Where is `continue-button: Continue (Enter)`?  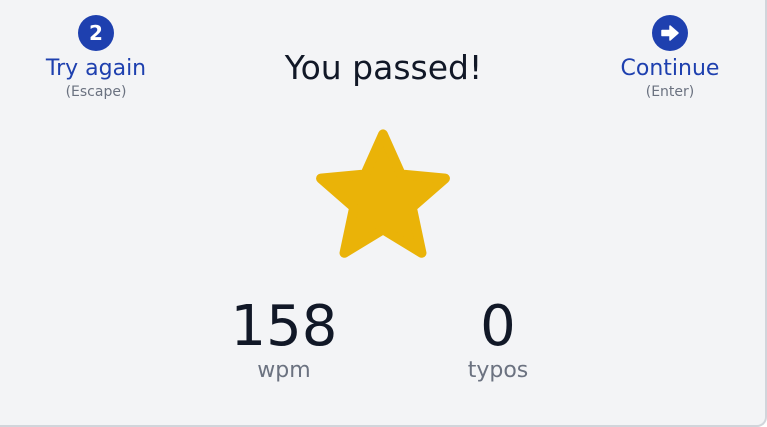
continue-button: Continue (Enter) is located at coordinates (670, 57).